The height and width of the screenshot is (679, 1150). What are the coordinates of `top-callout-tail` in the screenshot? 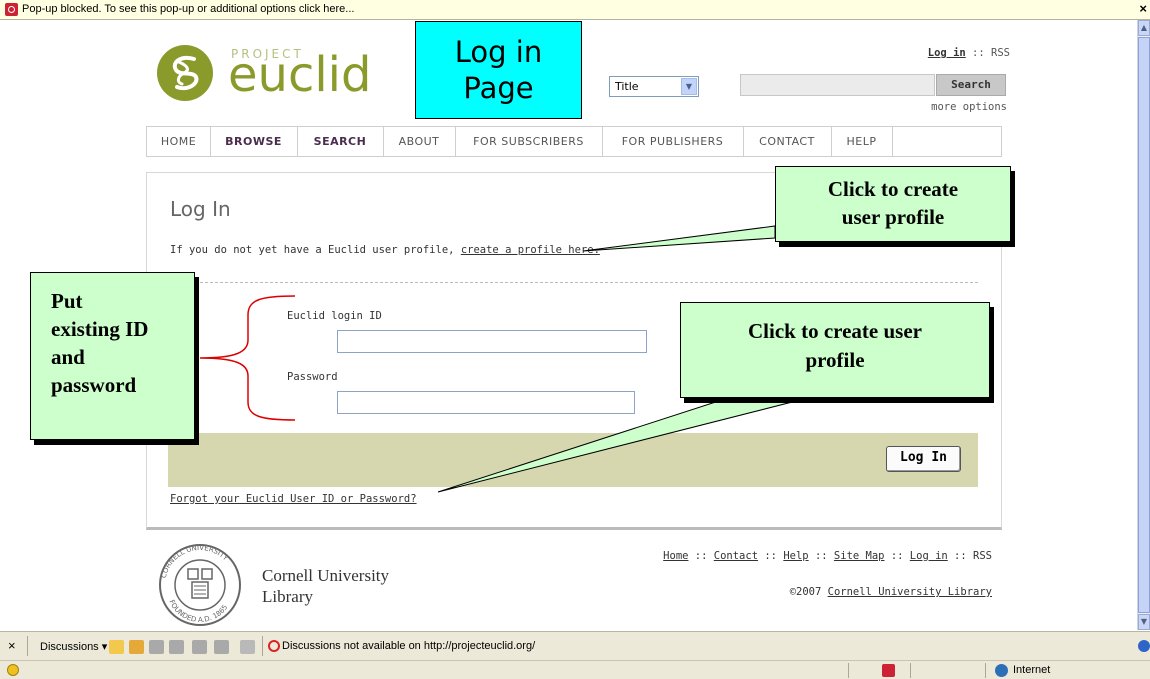 It's located at (679, 238).